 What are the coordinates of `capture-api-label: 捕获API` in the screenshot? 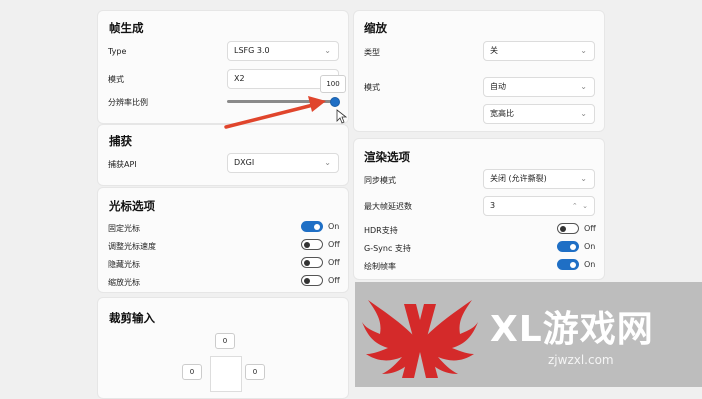 It's located at (122, 164).